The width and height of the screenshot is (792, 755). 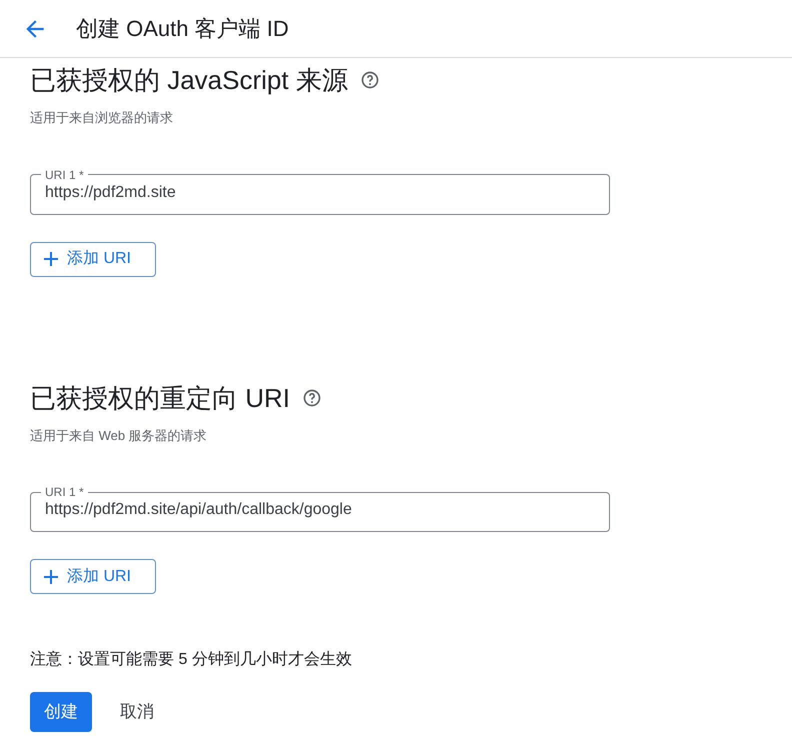 What do you see at coordinates (61, 712) in the screenshot?
I see `create-button: 创建` at bounding box center [61, 712].